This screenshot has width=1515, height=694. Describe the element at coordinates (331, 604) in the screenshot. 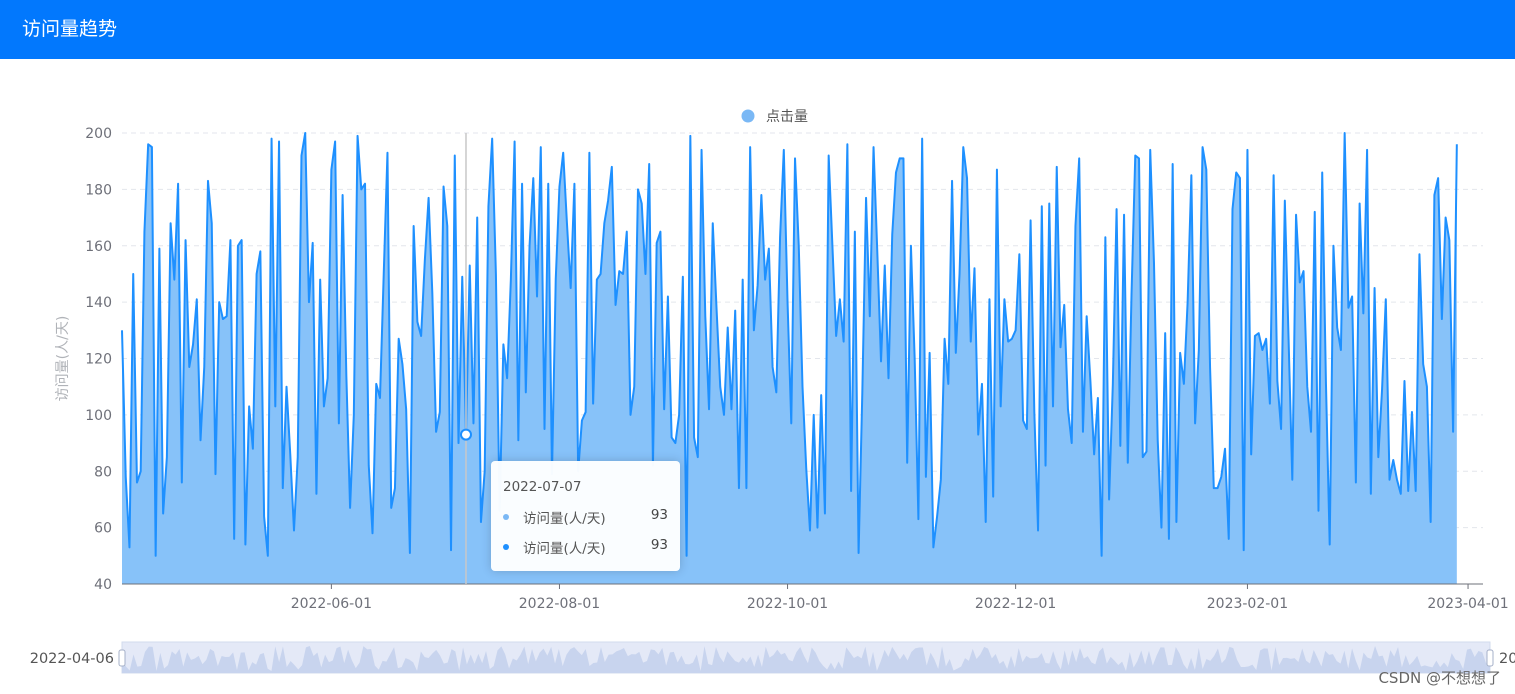

I see `x-tick-label: 2022-06-01` at that location.